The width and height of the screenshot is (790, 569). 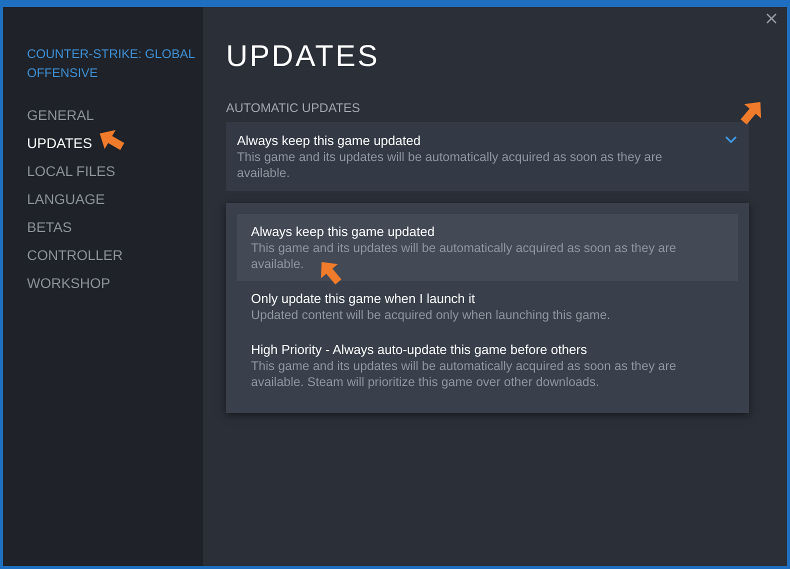 What do you see at coordinates (115, 171) in the screenshot?
I see `sidebar-item: LOCAL FILES` at bounding box center [115, 171].